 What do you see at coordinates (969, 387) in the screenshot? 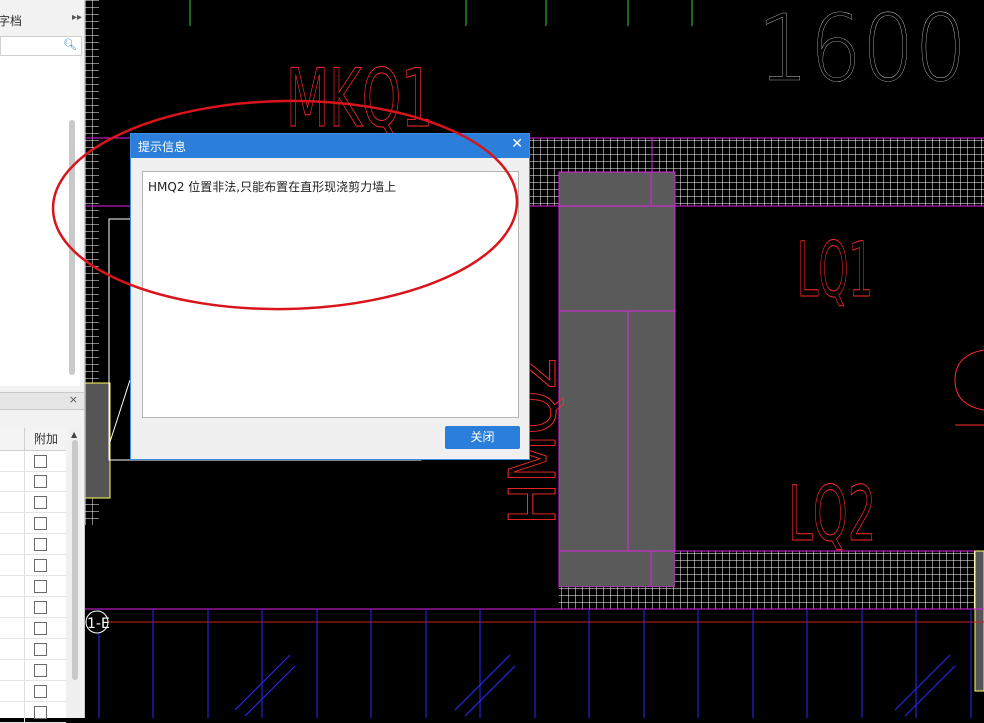
I see `partial-label-right` at bounding box center [969, 387].